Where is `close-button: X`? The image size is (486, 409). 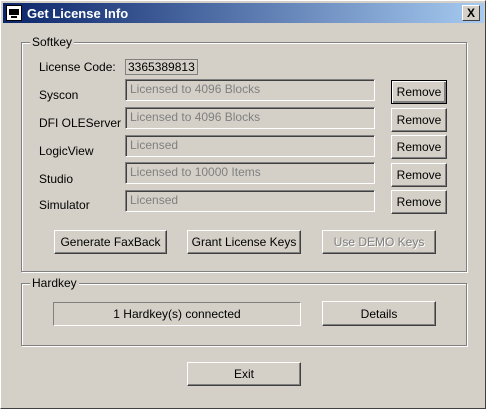 close-button: X is located at coordinates (471, 13).